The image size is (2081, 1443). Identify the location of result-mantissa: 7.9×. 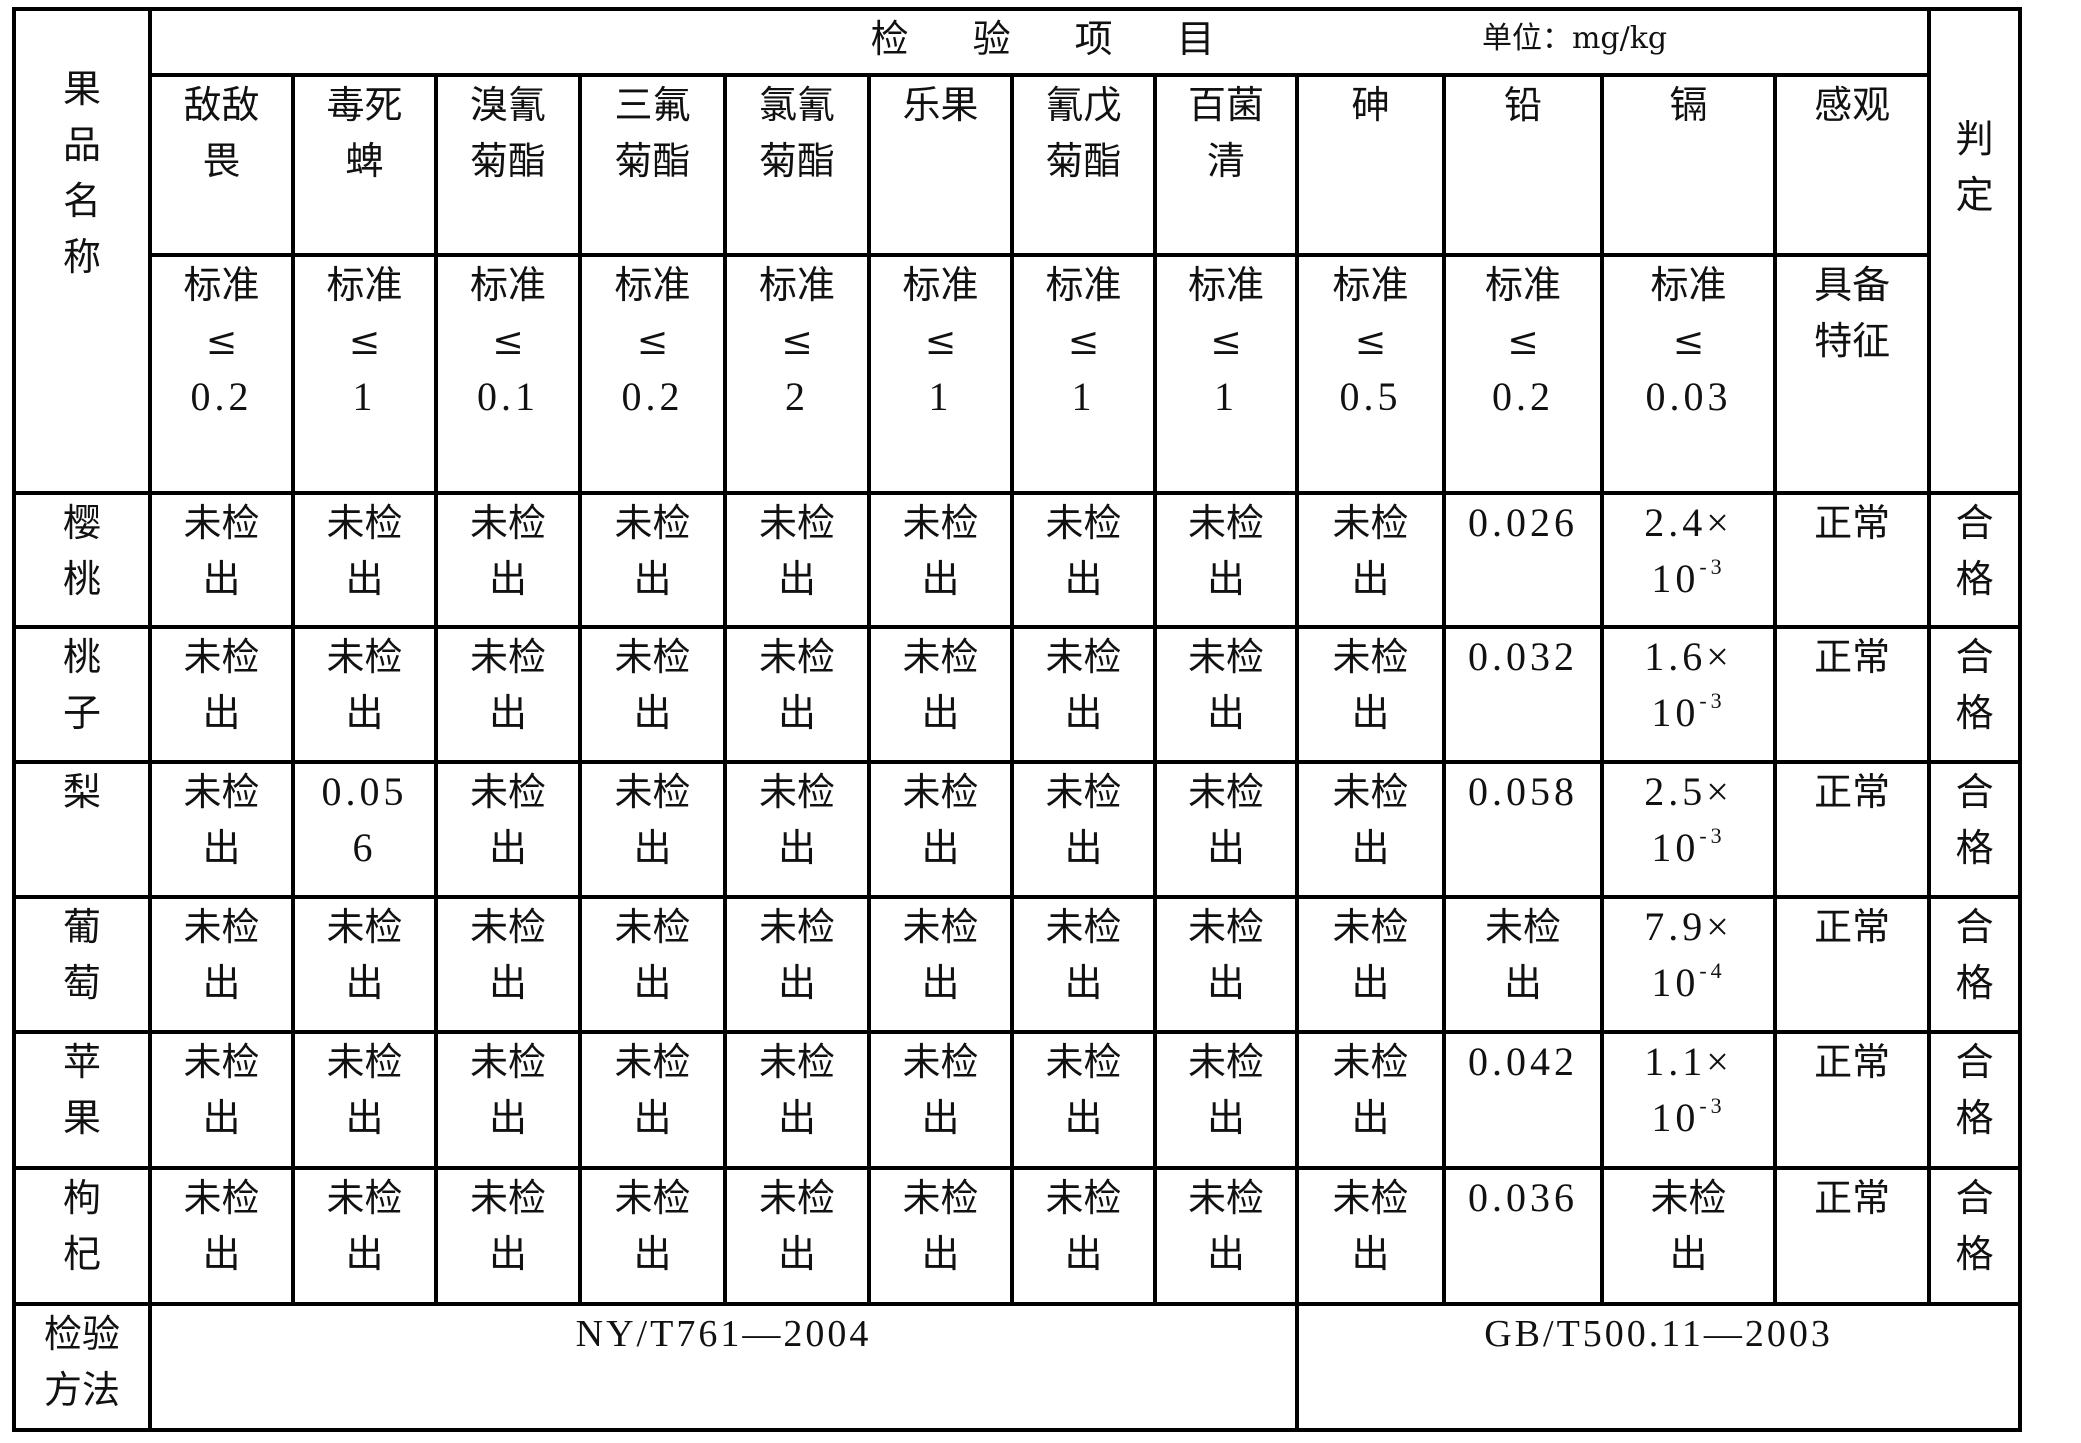
(1688, 926).